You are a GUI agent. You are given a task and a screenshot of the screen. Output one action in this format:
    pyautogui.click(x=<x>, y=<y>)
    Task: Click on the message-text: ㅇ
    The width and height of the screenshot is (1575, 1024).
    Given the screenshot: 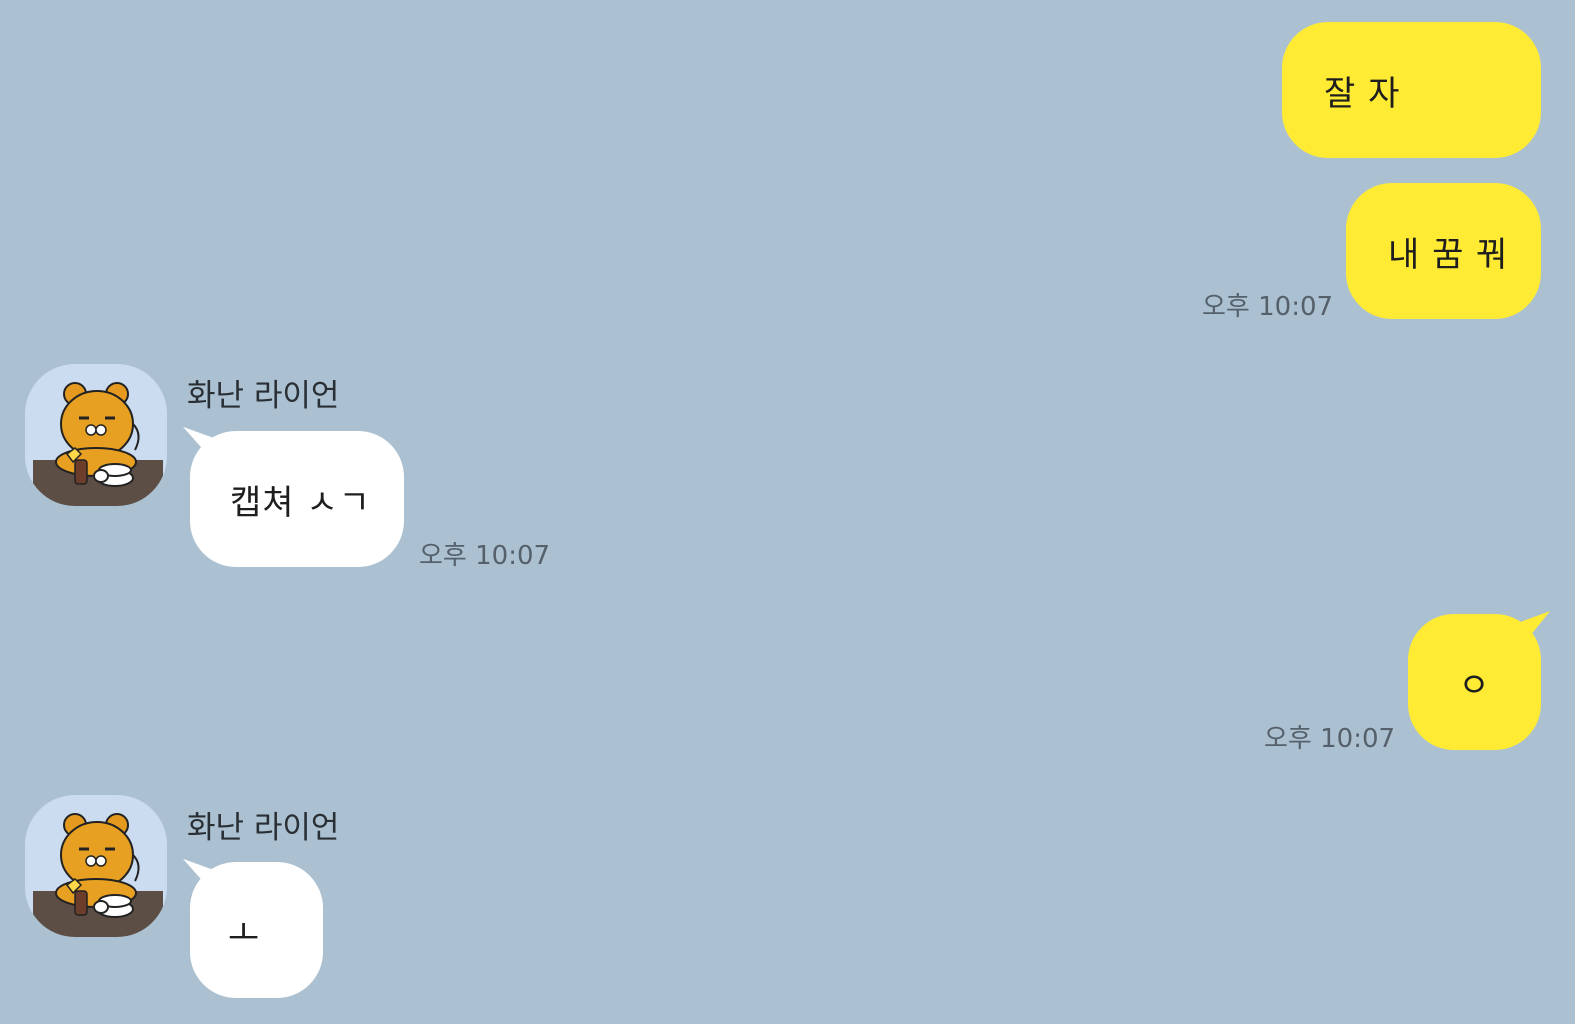 What is the action you would take?
    pyautogui.click(x=1474, y=685)
    